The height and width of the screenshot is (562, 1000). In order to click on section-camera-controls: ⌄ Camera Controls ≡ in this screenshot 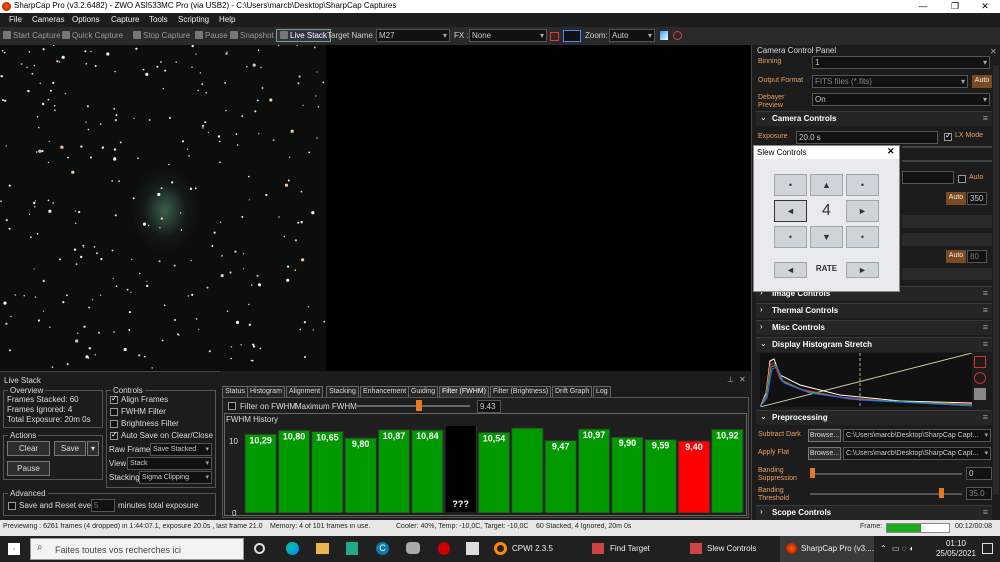, I will do `click(874, 118)`.